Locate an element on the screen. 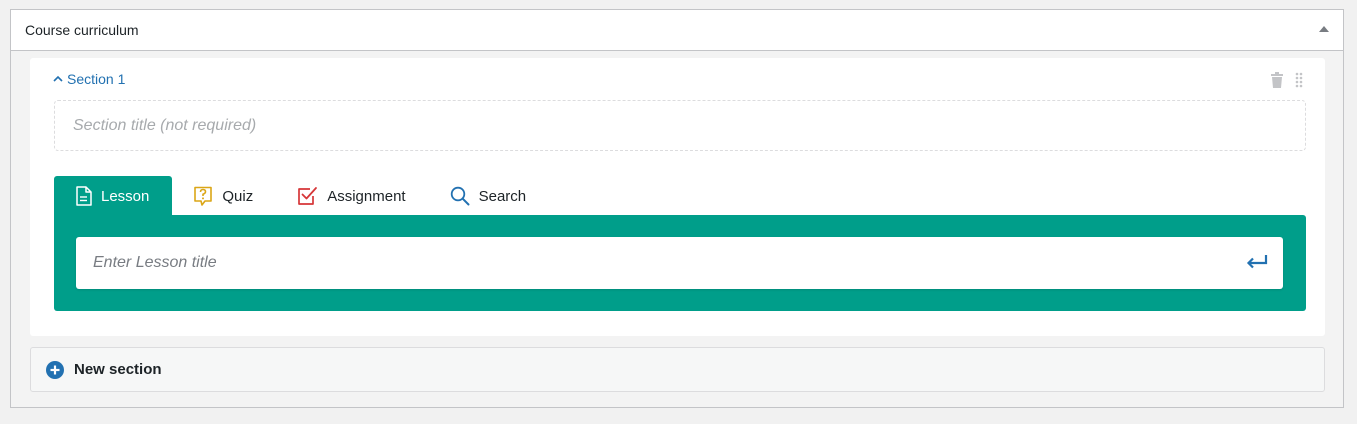  section-actions is located at coordinates (1286, 80).